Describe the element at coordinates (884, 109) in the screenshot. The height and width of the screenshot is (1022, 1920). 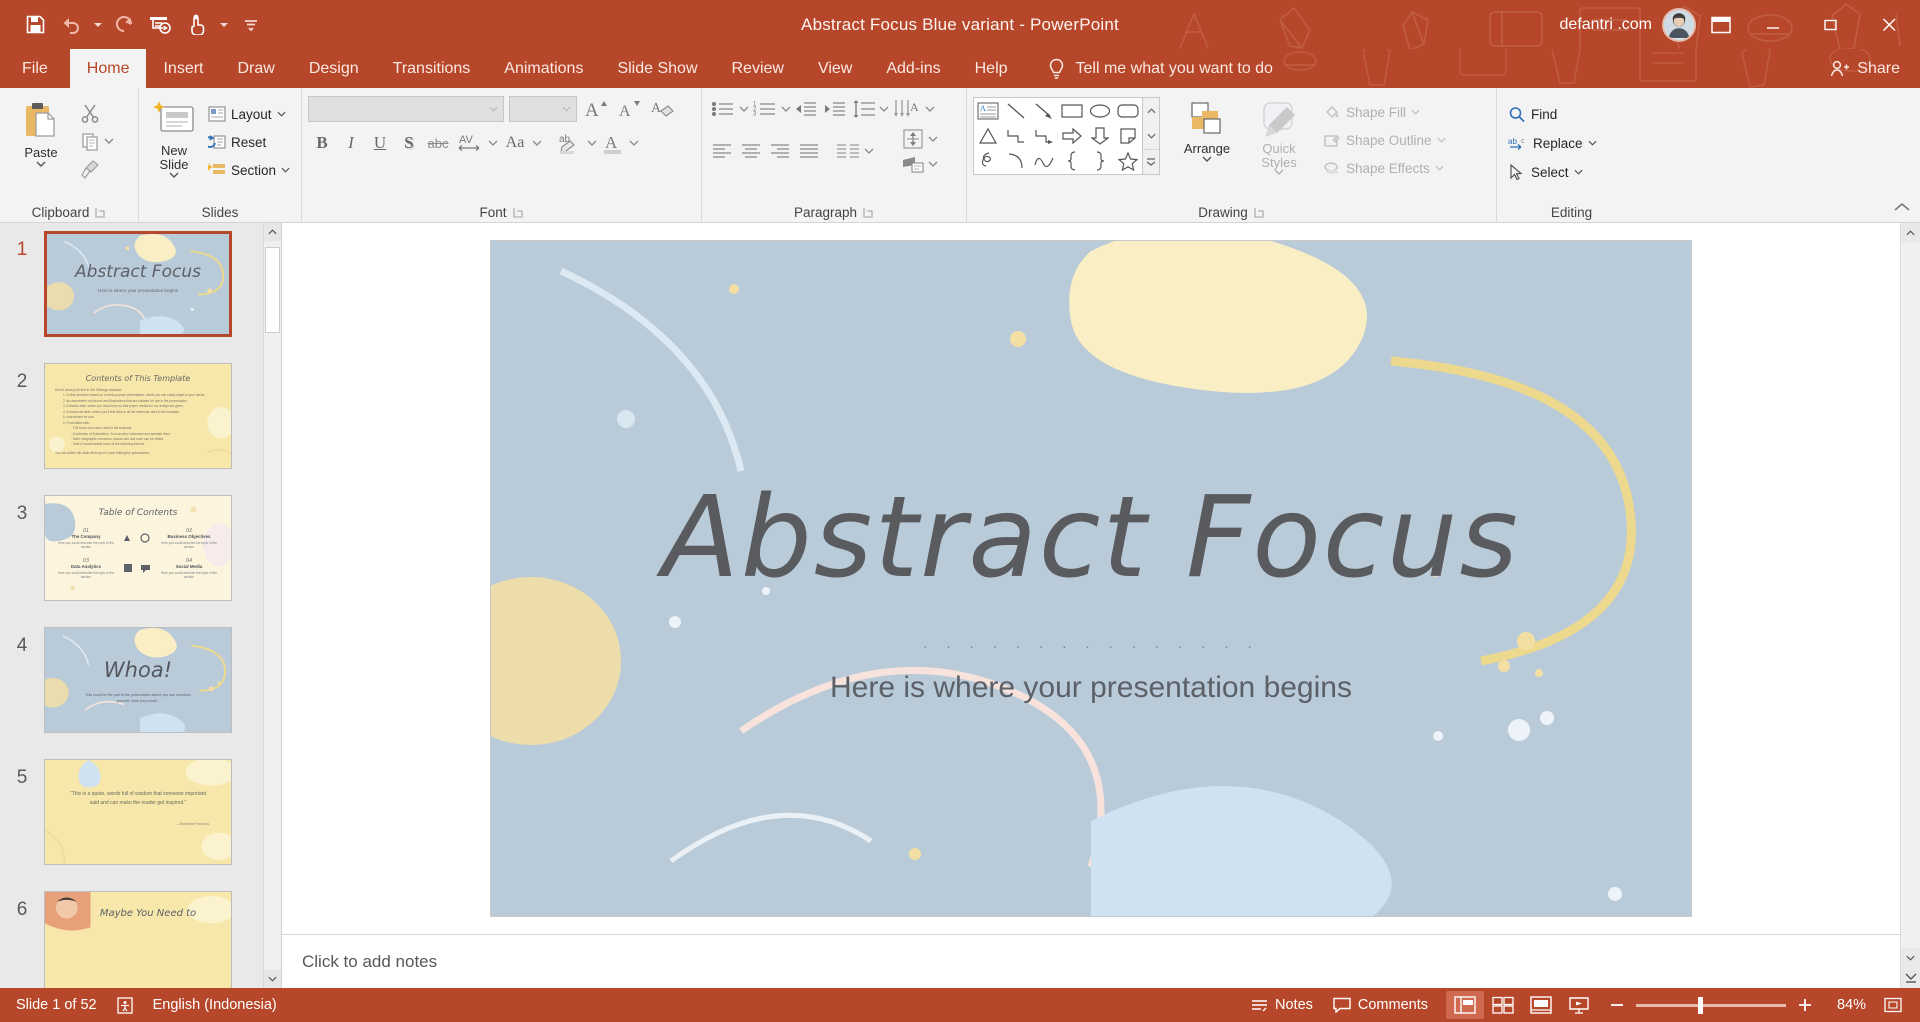
I see `line-spacing-dropdown-icon` at that location.